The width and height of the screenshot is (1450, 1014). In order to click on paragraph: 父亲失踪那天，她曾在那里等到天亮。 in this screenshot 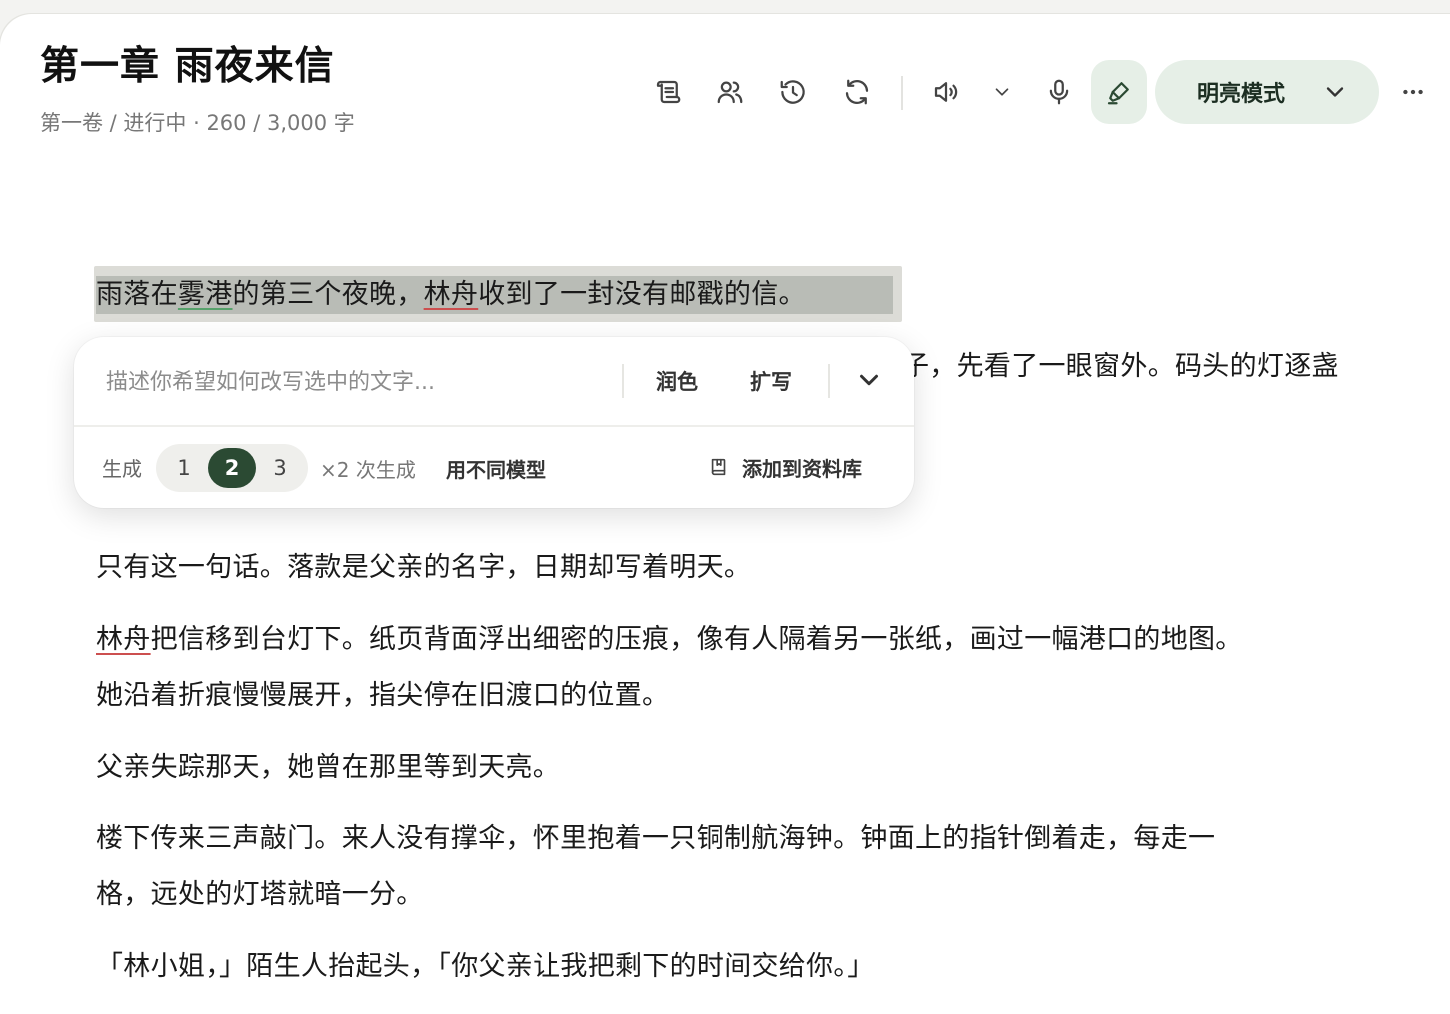, I will do `click(328, 768)`.